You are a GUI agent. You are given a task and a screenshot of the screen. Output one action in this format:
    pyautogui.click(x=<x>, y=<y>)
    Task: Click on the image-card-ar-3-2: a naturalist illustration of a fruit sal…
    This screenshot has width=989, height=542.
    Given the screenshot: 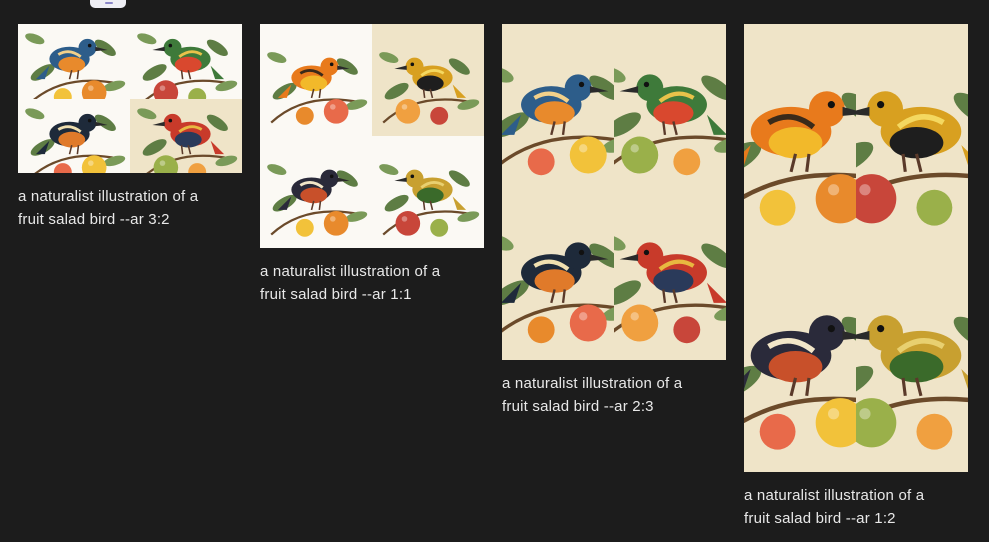 What is the action you would take?
    pyautogui.click(x=130, y=127)
    